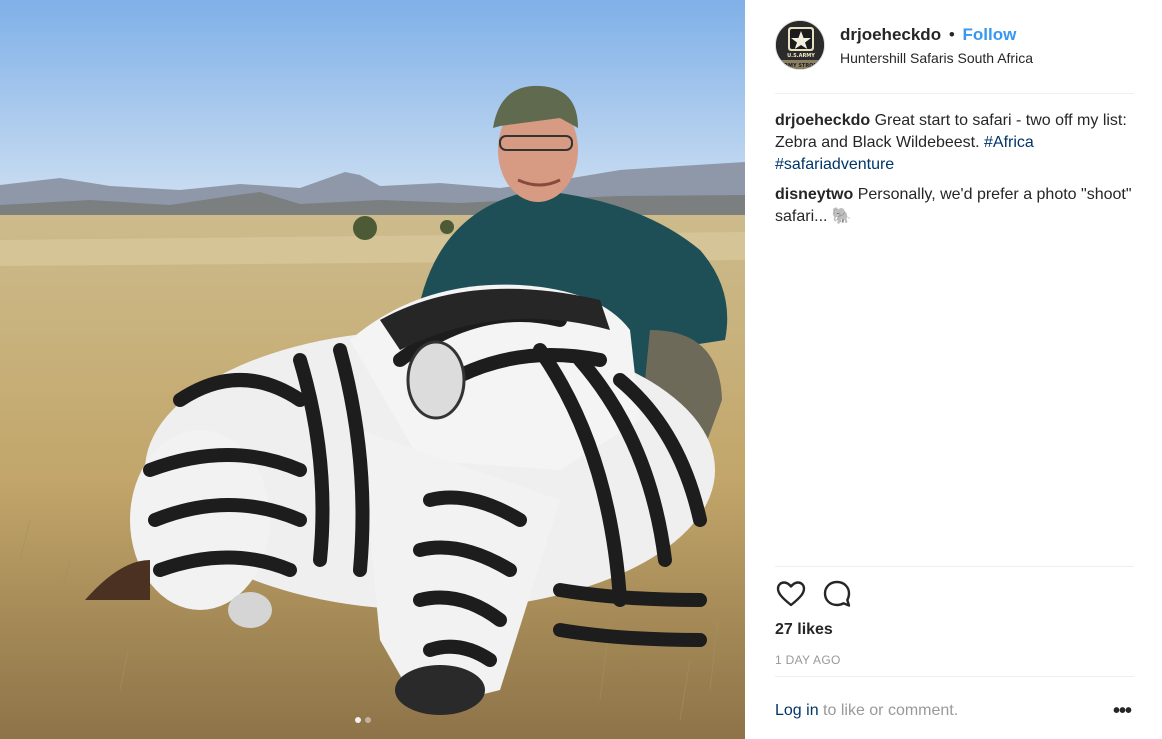 The image size is (1162, 739). I want to click on hashtag-link: #safariadventure, so click(834, 164).